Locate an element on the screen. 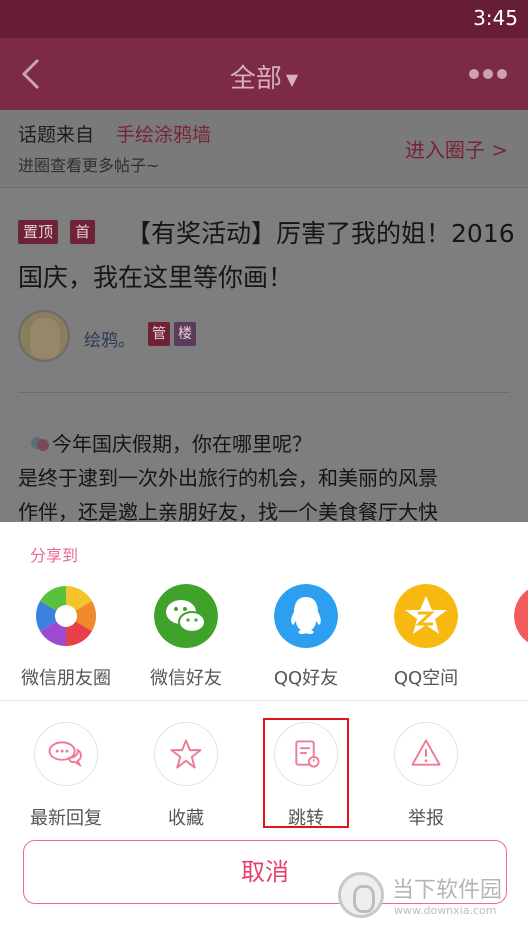 This screenshot has width=528, height=940. caret-down-icon: ▼ is located at coordinates (292, 79).